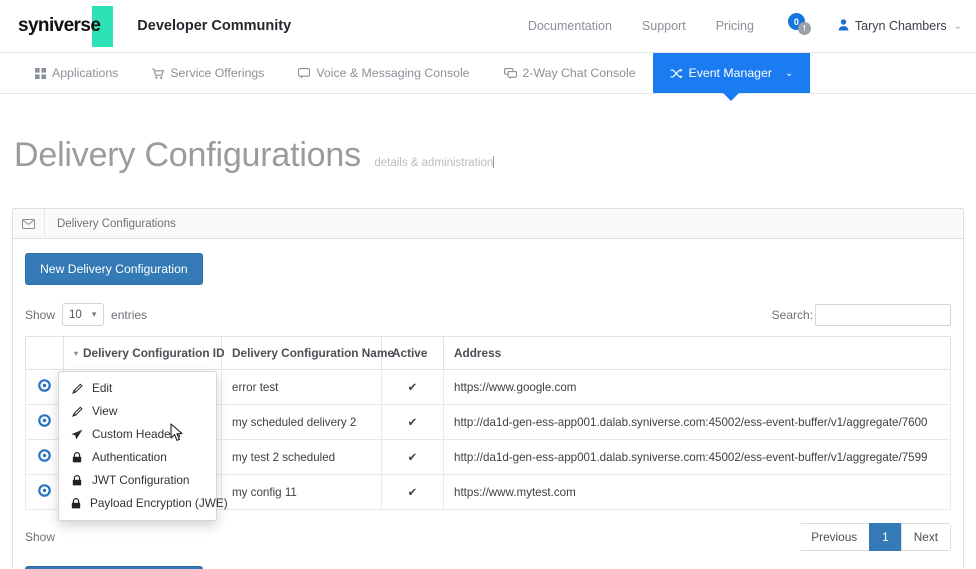  Describe the element at coordinates (301, 457) in the screenshot. I see `cell-delivery-configuration-name: my test 2 scheduled` at that location.